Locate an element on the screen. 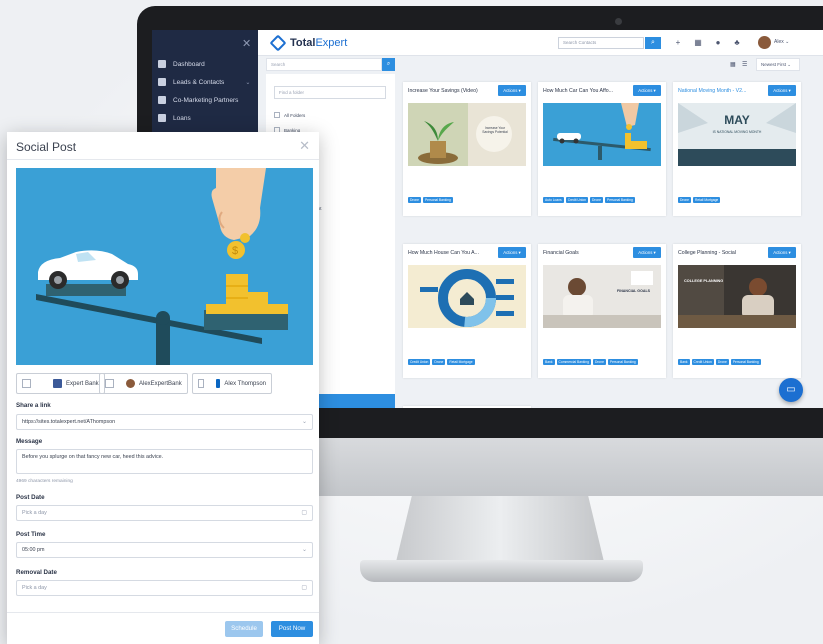  sidebar-item-label: Dashboard is located at coordinates (189, 64).